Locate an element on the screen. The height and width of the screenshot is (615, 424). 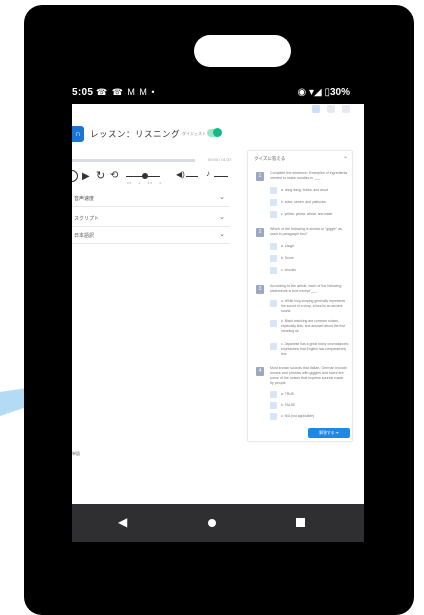
dropdown-translation: 日本語訳 ⌄ is located at coordinates (150, 236).